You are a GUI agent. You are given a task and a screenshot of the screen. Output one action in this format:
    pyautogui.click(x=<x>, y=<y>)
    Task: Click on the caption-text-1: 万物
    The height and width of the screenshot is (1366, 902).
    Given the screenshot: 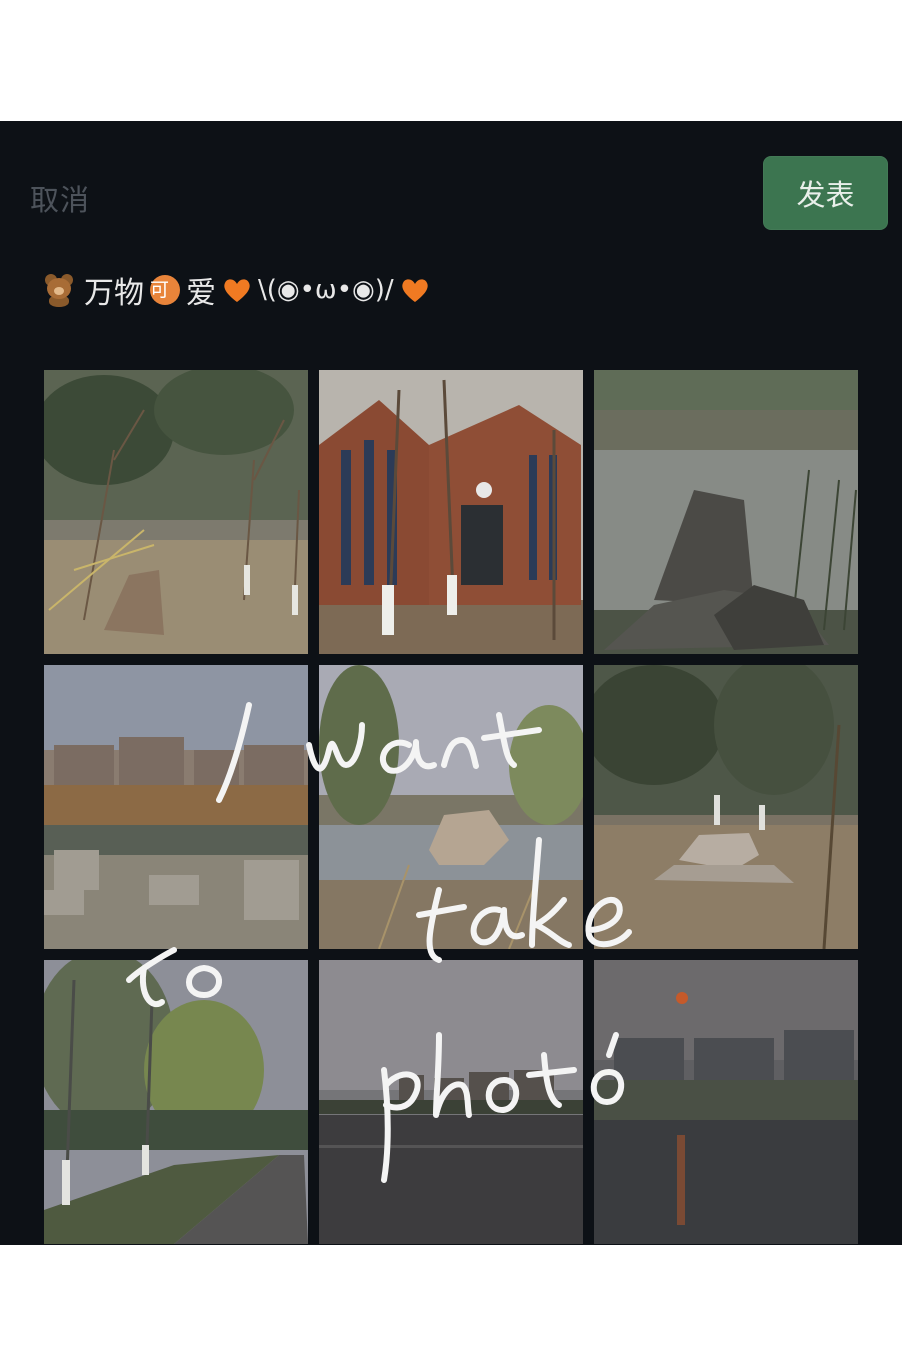 What is the action you would take?
    pyautogui.click(x=114, y=293)
    